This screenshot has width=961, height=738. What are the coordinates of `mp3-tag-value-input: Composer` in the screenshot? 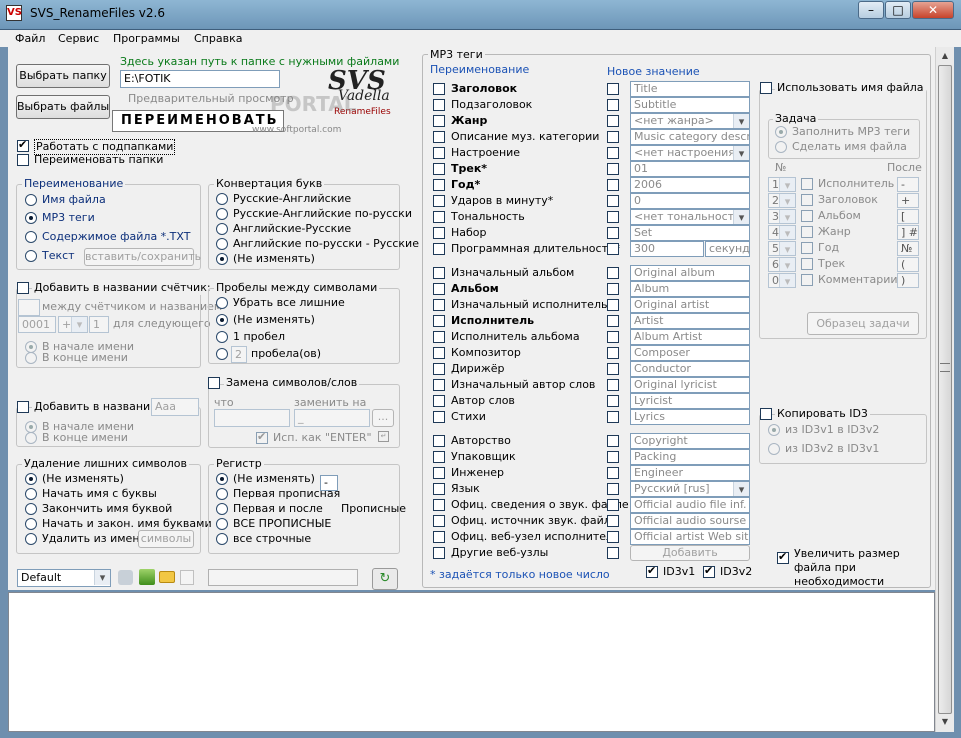 It's located at (690, 353).